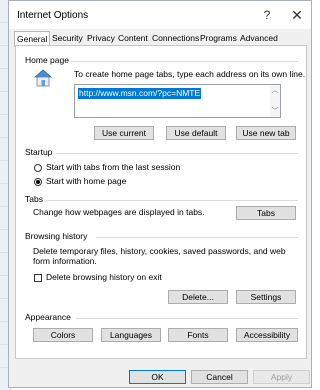 This screenshot has width=320, height=390. Describe the element at coordinates (266, 213) in the screenshot. I see `tabs-button: Tabs` at that location.